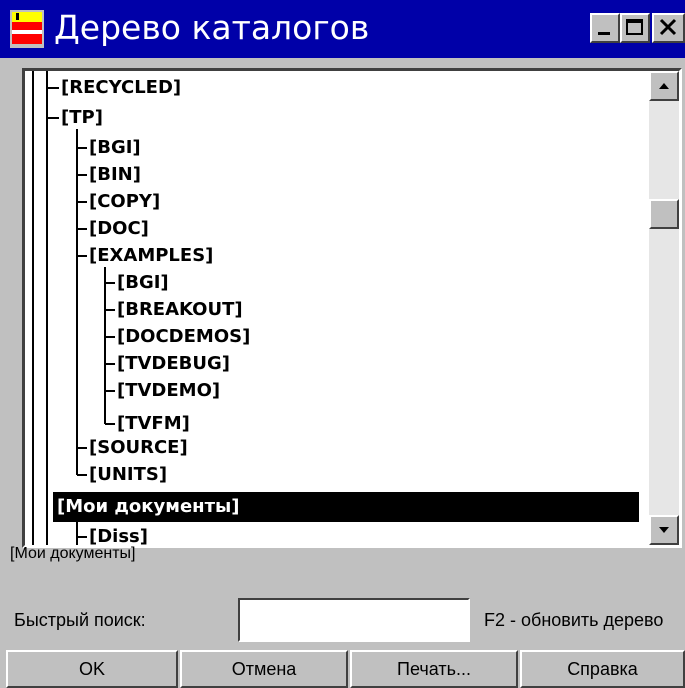 The image size is (685, 688). I want to click on arrow-up-icon, so click(664, 86).